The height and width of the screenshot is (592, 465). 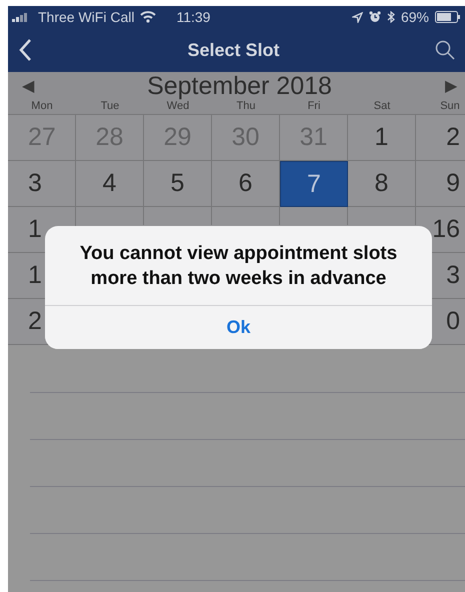 What do you see at coordinates (314, 184) in the screenshot?
I see `day-cell: 7` at bounding box center [314, 184].